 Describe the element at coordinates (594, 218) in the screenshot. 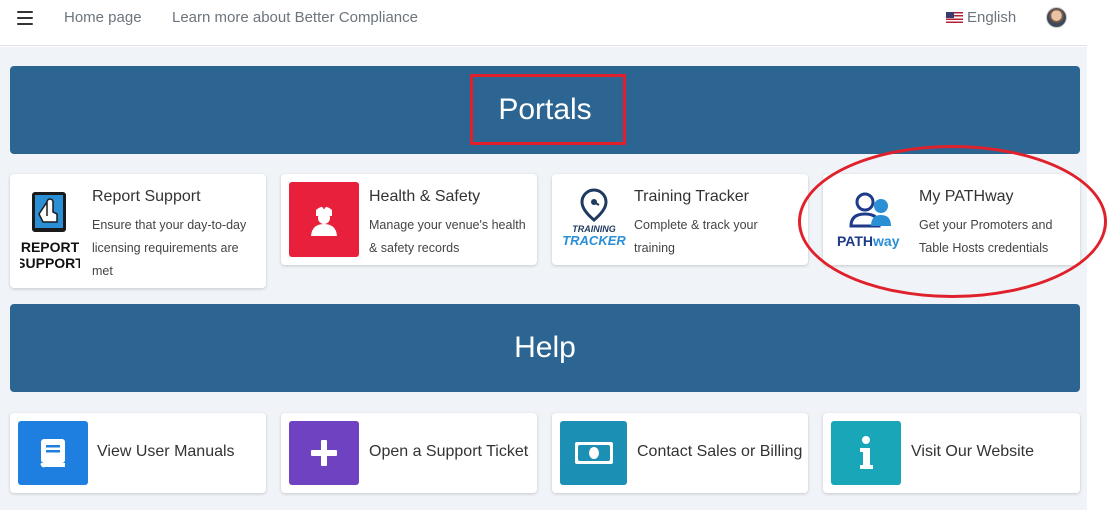

I see `training-tracker-logo-icon: TRAINING TRACKER` at that location.